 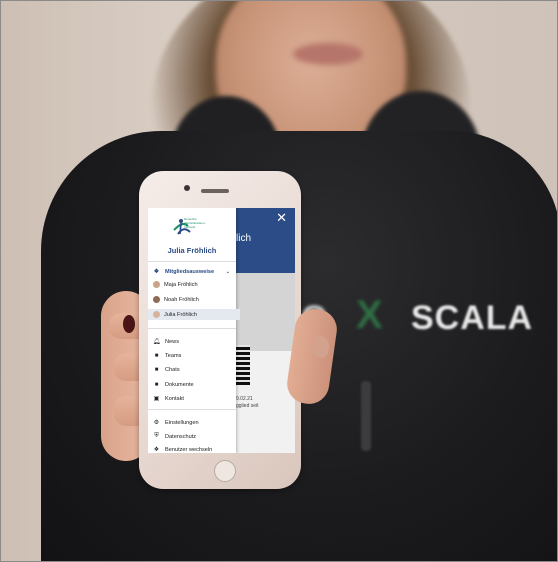 What do you see at coordinates (129, 324) in the screenshot?
I see `nail` at bounding box center [129, 324].